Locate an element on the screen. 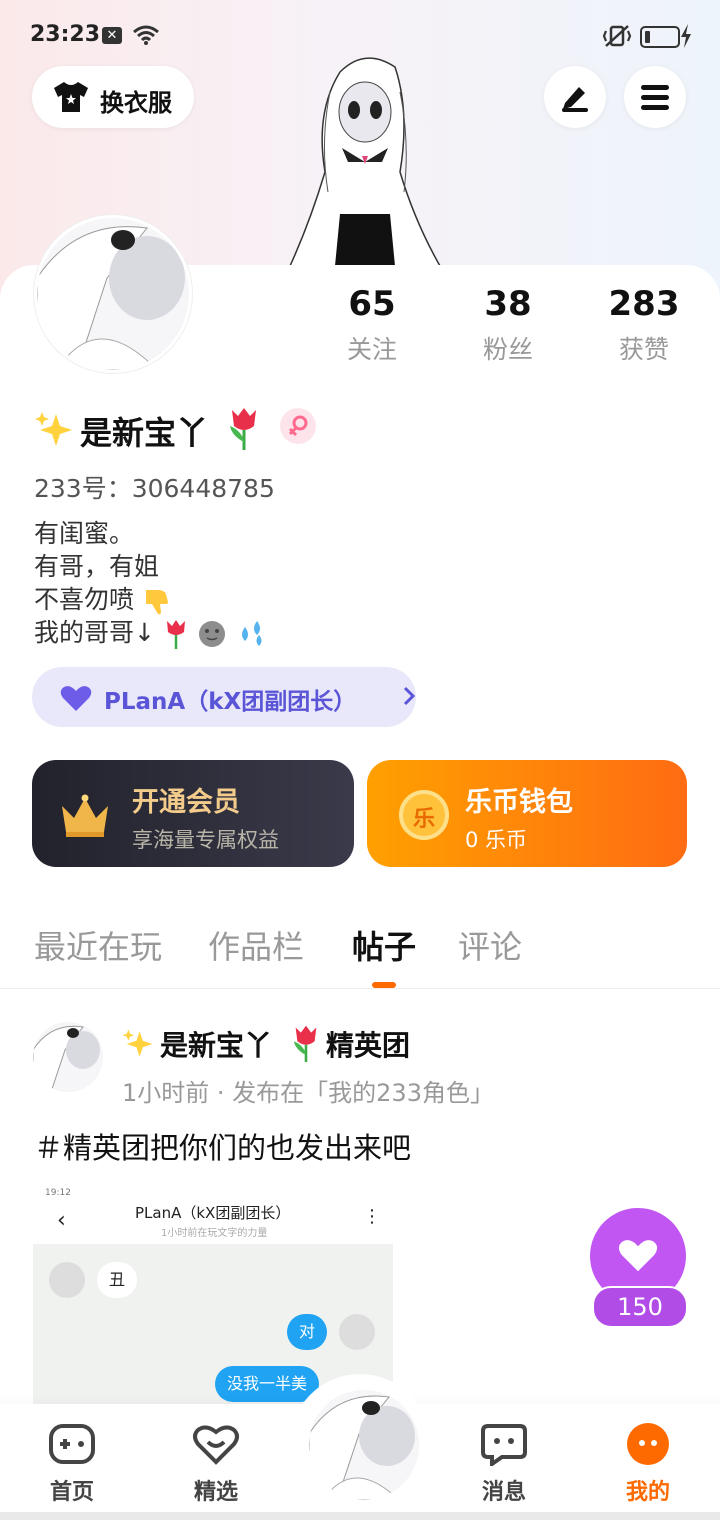 Image resolution: width=720 pixels, height=1520 pixels. user-id: 233号：306448785 is located at coordinates (154, 488).